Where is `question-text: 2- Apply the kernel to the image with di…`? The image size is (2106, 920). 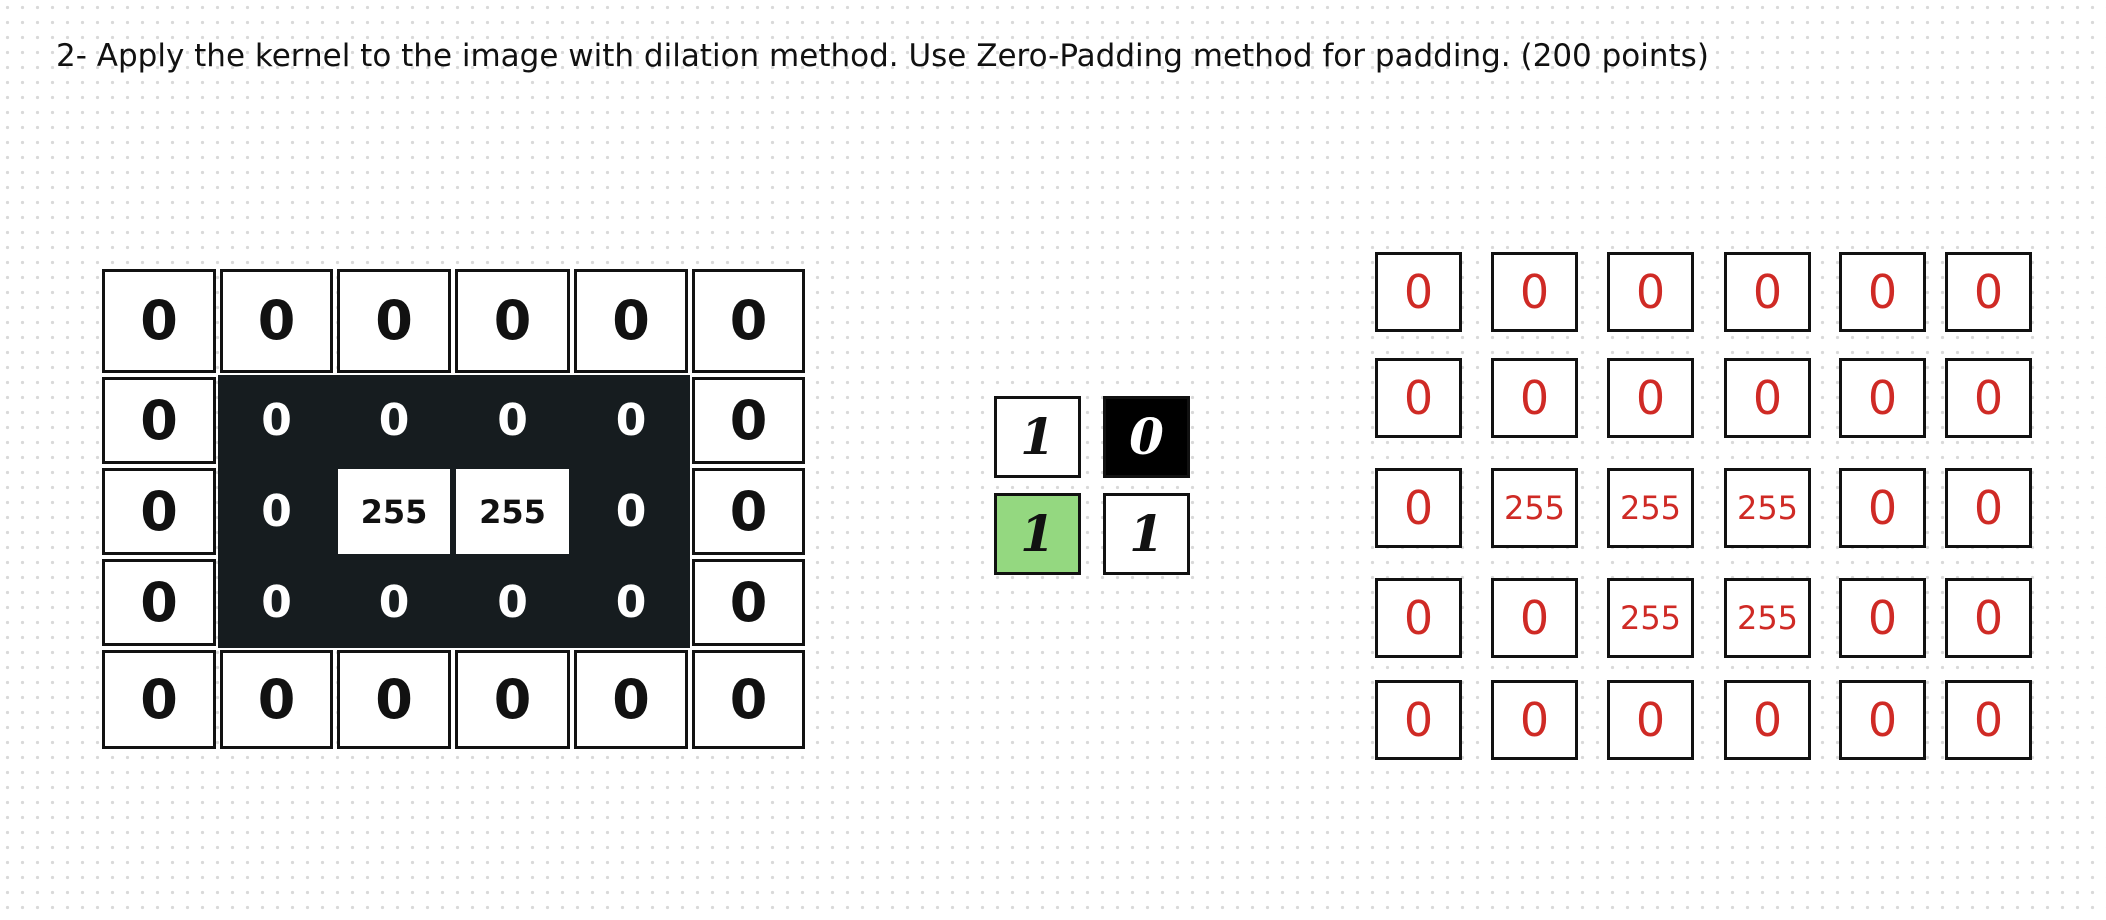 question-text: 2- Apply the kernel to the image with di… is located at coordinates (882, 56).